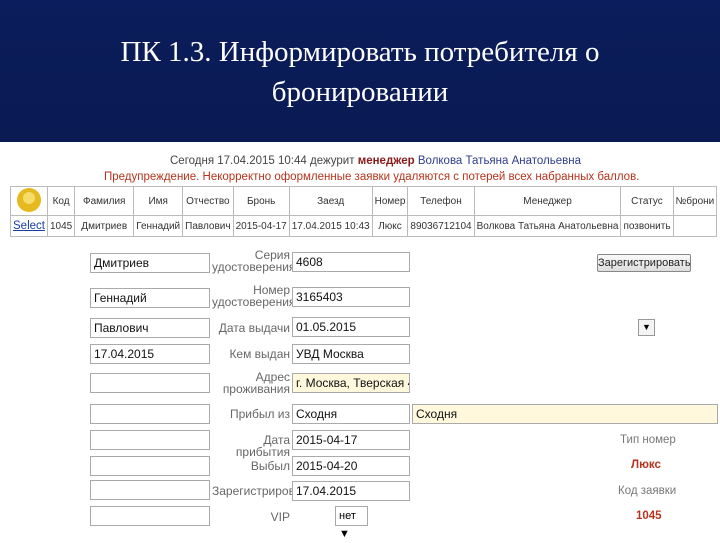  Describe the element at coordinates (647, 491) in the screenshot. I see `request-code-label: Код заявки` at that location.